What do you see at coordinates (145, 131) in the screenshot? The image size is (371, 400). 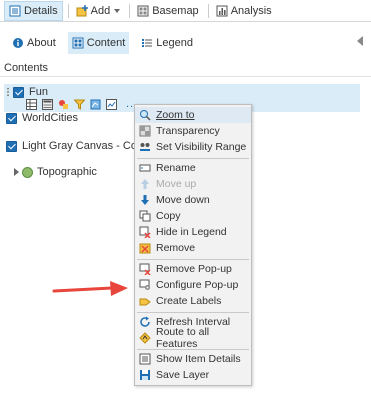 I see `transparency-icon` at bounding box center [145, 131].